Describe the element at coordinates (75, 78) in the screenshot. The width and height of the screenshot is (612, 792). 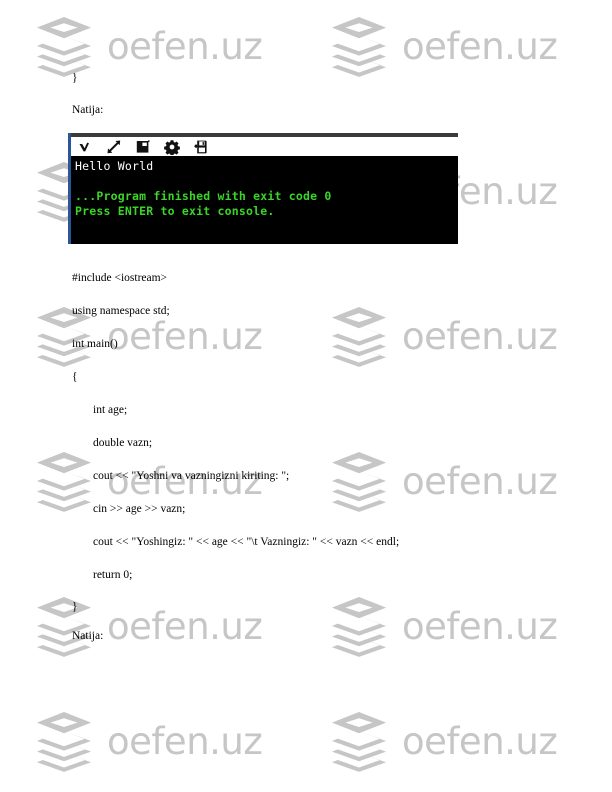
I see `doc-line-0: }` at that location.